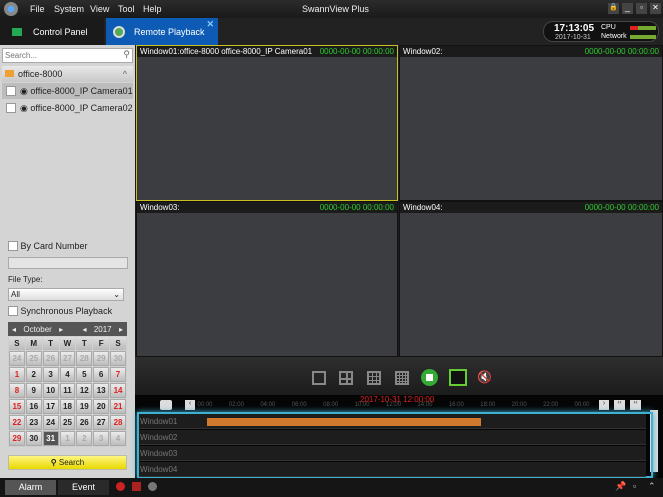 The height and width of the screenshot is (497, 663). I want to click on sync-playback-option: Synchronous Playback, so click(60, 312).